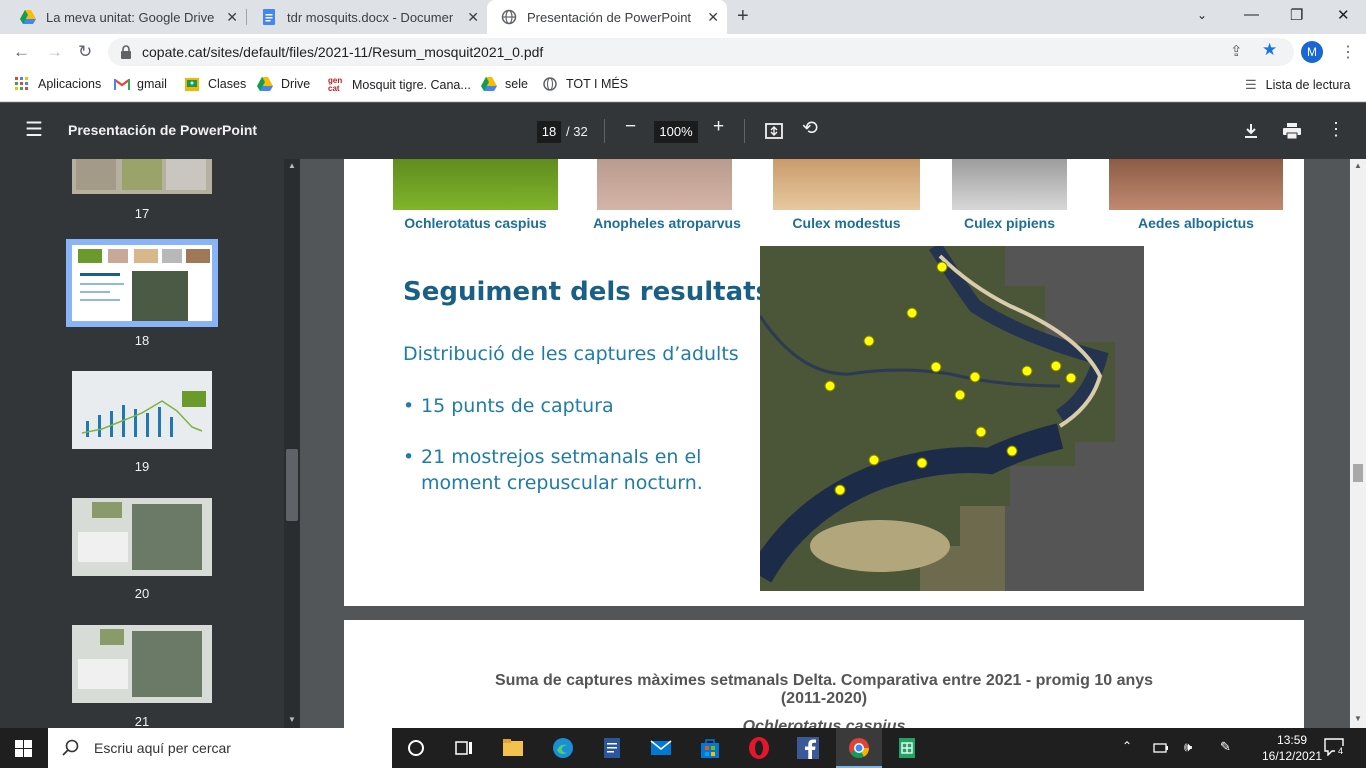  Describe the element at coordinates (676, 132) in the screenshot. I see `zoom-input: 100%` at that location.